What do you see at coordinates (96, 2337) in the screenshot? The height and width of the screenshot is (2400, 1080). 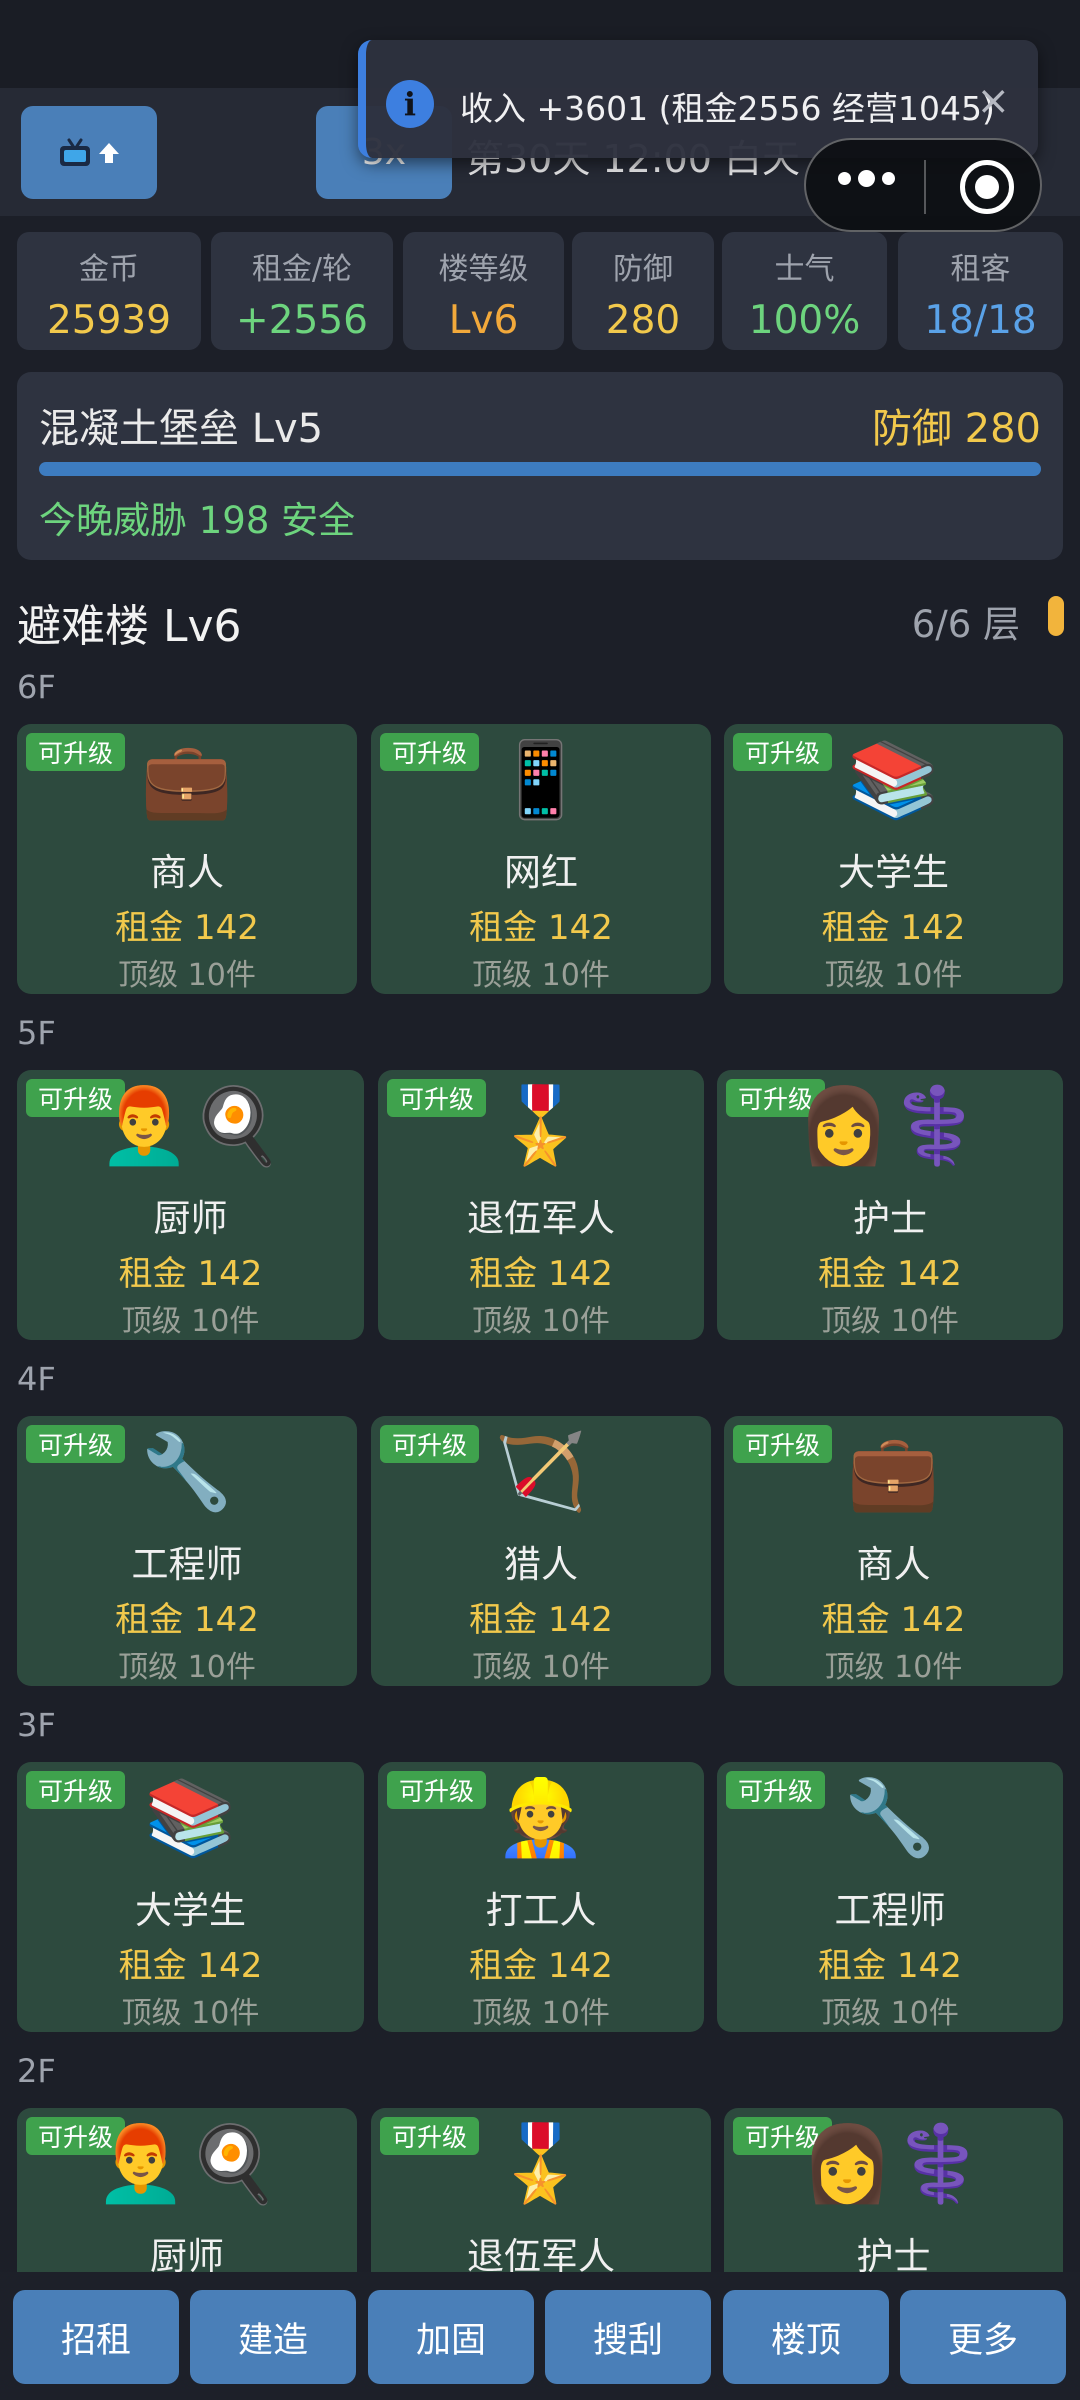 I see `nav-button: 招租` at bounding box center [96, 2337].